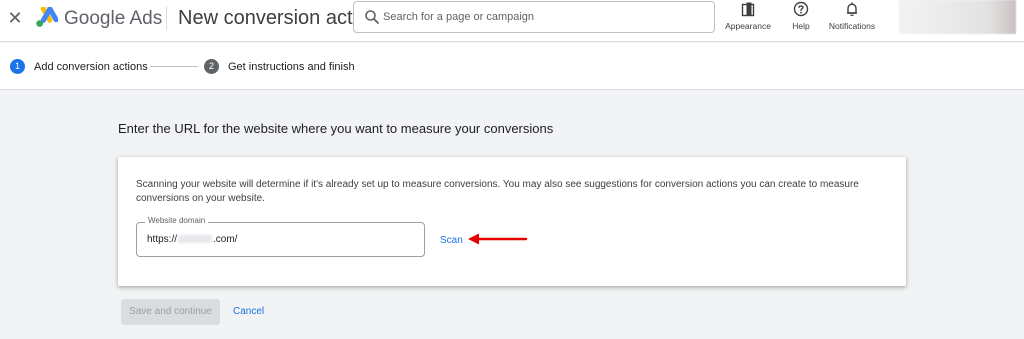 This screenshot has width=1024, height=339. What do you see at coordinates (17, 66) in the screenshot?
I see `step-1-number: 1` at bounding box center [17, 66].